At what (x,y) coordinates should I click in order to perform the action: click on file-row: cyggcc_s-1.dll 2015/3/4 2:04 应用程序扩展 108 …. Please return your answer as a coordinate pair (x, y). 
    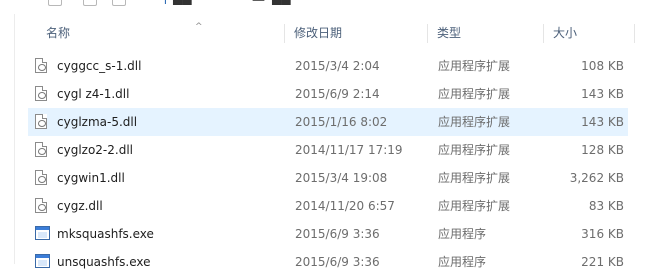
    Looking at the image, I should click on (328, 66).